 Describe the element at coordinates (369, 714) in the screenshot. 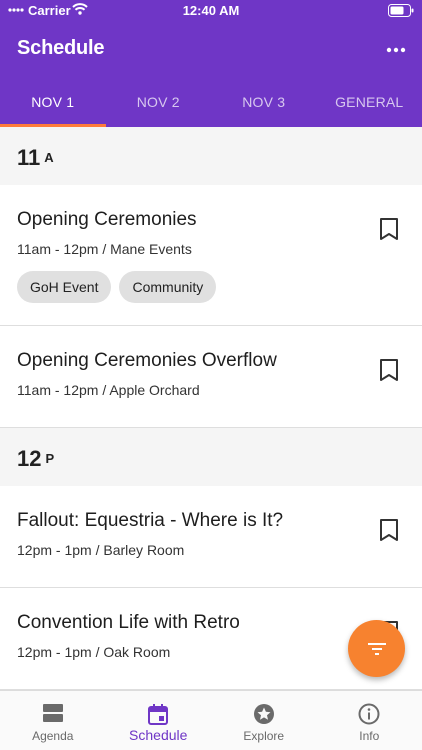

I see `info-icon` at that location.